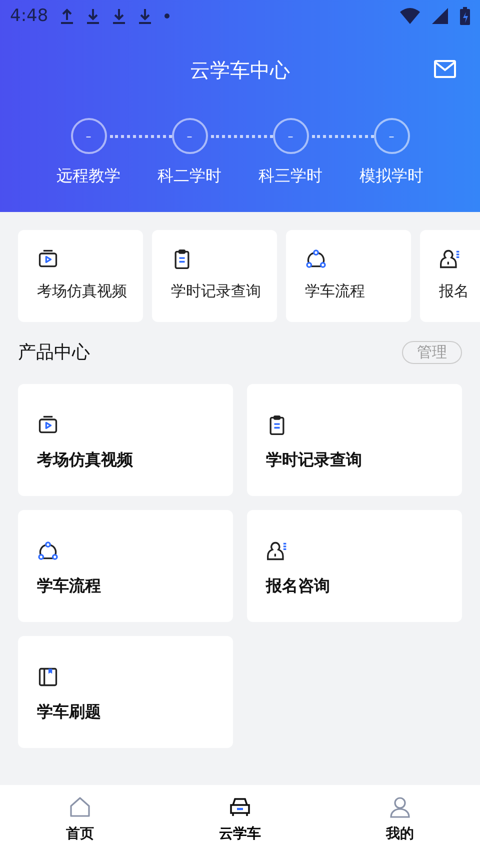  Describe the element at coordinates (125, 440) in the screenshot. I see `product-card: 考场仿真视频` at that location.